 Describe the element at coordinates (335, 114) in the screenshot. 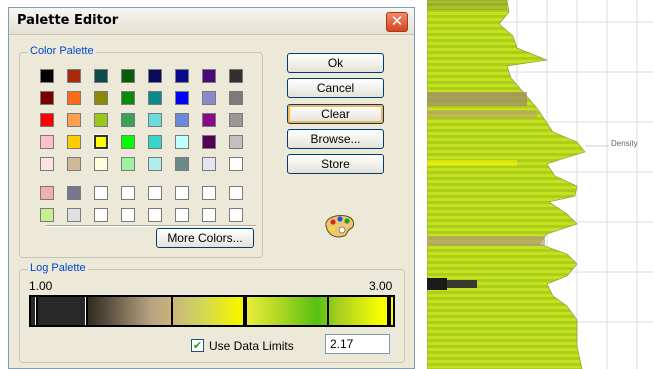

I see `clear-button: Clear` at that location.